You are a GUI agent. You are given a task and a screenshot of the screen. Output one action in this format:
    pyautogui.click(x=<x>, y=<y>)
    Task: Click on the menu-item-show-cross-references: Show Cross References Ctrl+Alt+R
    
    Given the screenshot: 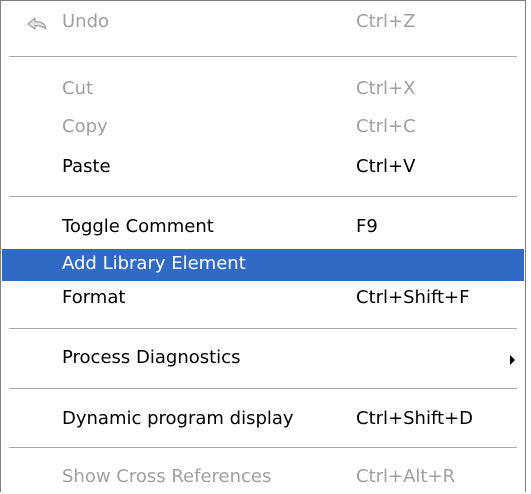 What is the action you would take?
    pyautogui.click(x=263, y=478)
    